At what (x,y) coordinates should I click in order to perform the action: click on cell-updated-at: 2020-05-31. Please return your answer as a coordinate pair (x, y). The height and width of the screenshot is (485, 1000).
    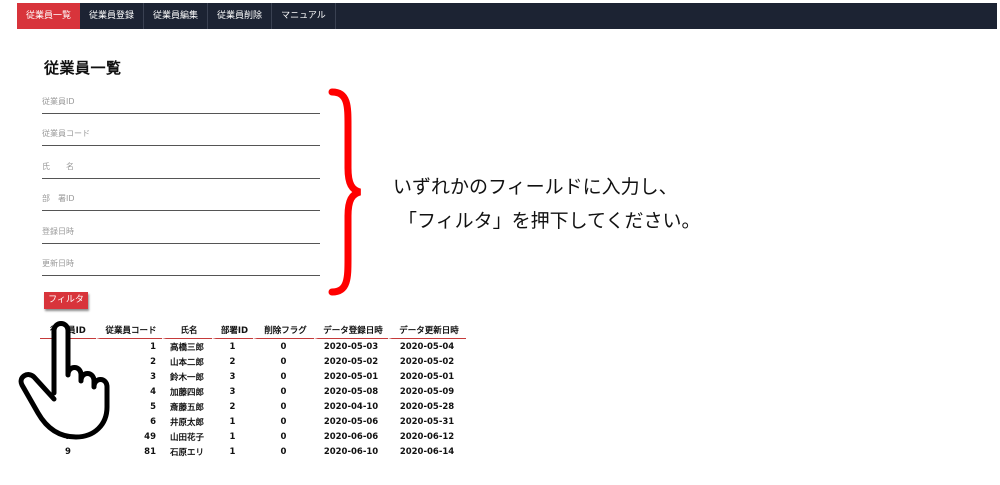
    Looking at the image, I should click on (427, 421).